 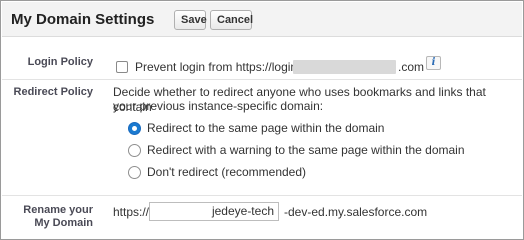 I want to click on domain-prefix: https://, so click(x=131, y=212).